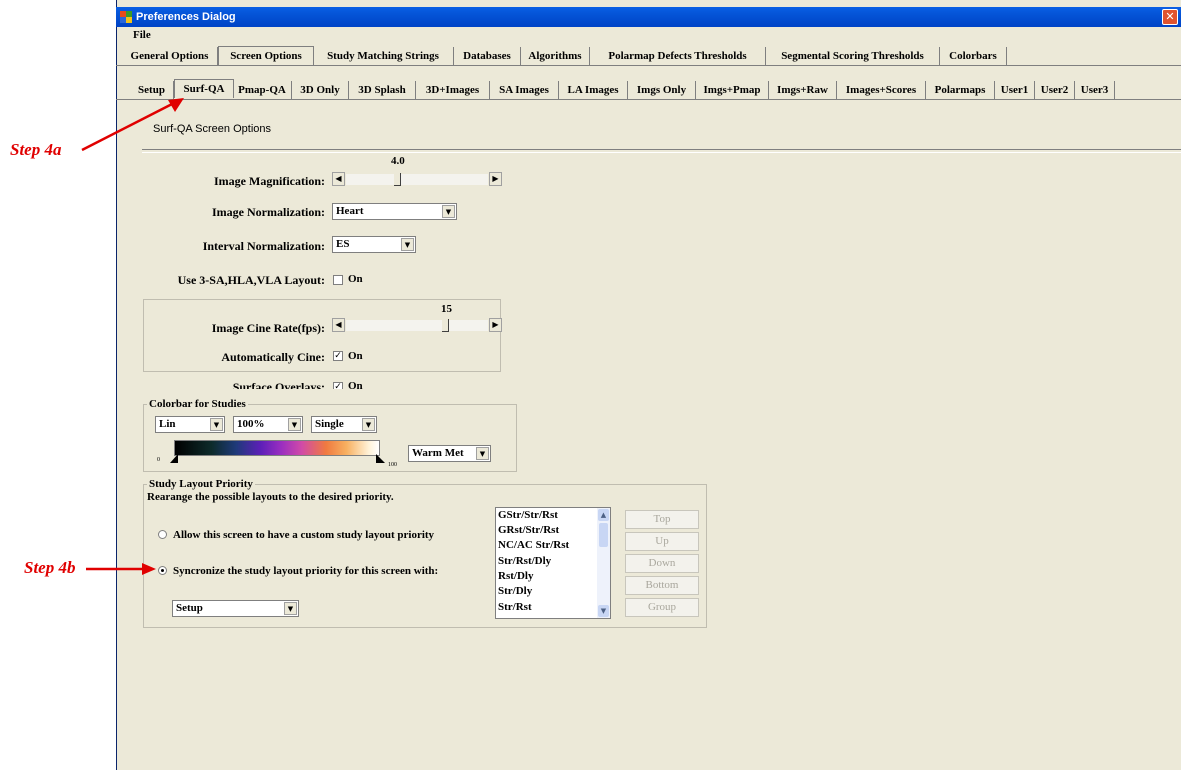  What do you see at coordinates (338, 385) in the screenshot?
I see `surface-overlays-checkbox: ✓` at bounding box center [338, 385].